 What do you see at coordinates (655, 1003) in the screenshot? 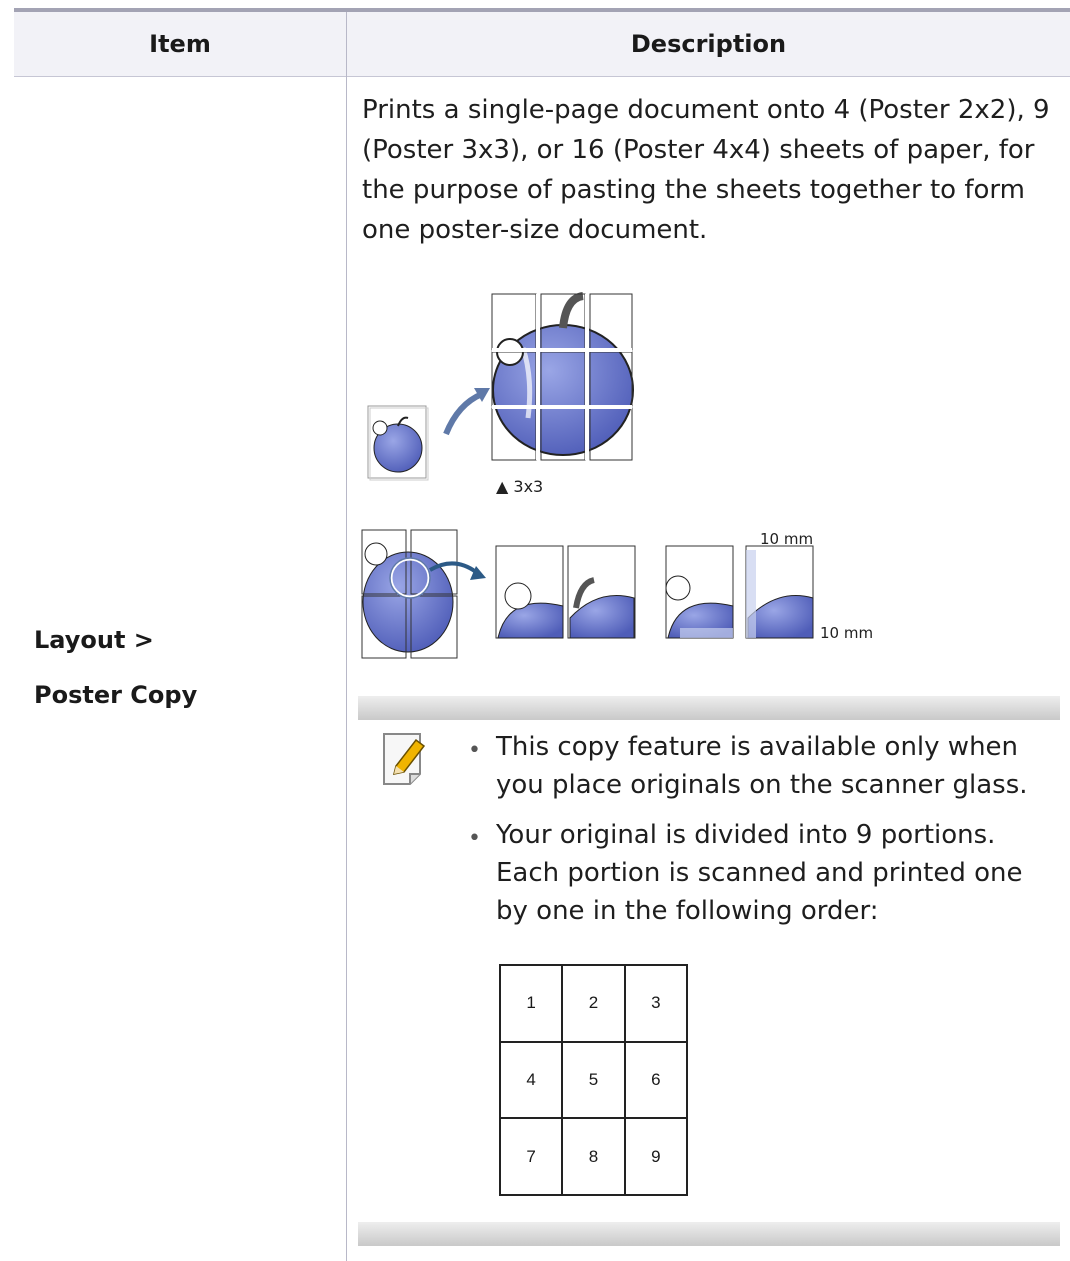
I see `order-cell: 3` at bounding box center [655, 1003].